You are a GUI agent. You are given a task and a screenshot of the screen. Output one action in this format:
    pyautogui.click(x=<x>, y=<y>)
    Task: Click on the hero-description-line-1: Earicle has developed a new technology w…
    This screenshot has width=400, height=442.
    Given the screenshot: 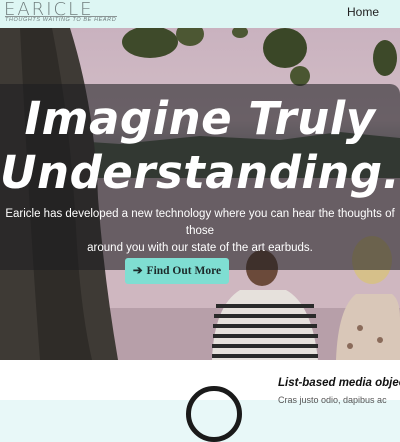 What is the action you would take?
    pyautogui.click(x=200, y=222)
    